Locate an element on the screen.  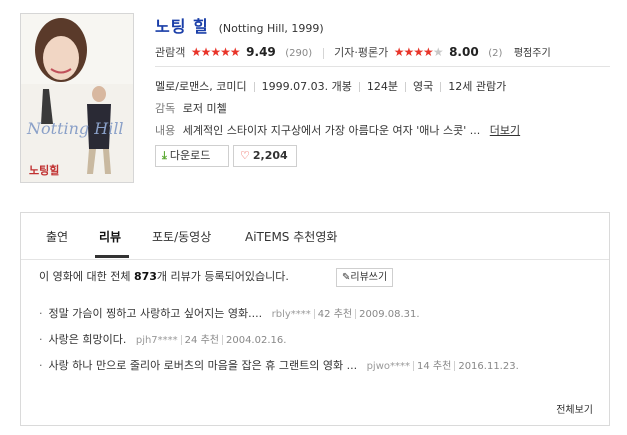
critic-count: (2) is located at coordinates (495, 53).